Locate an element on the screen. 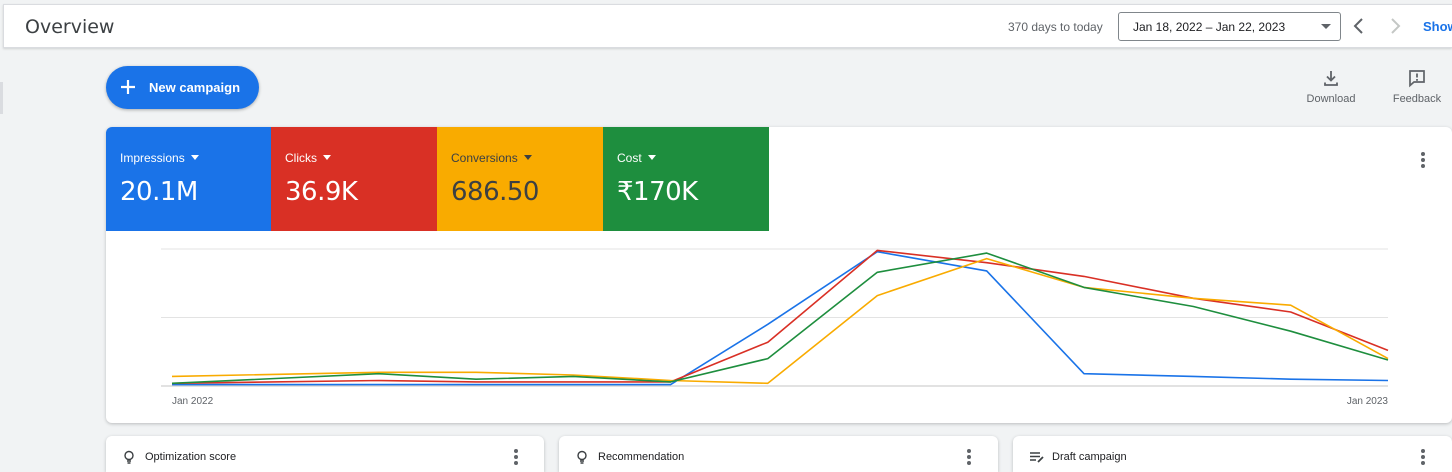  metric-name: Clicks is located at coordinates (308, 158).